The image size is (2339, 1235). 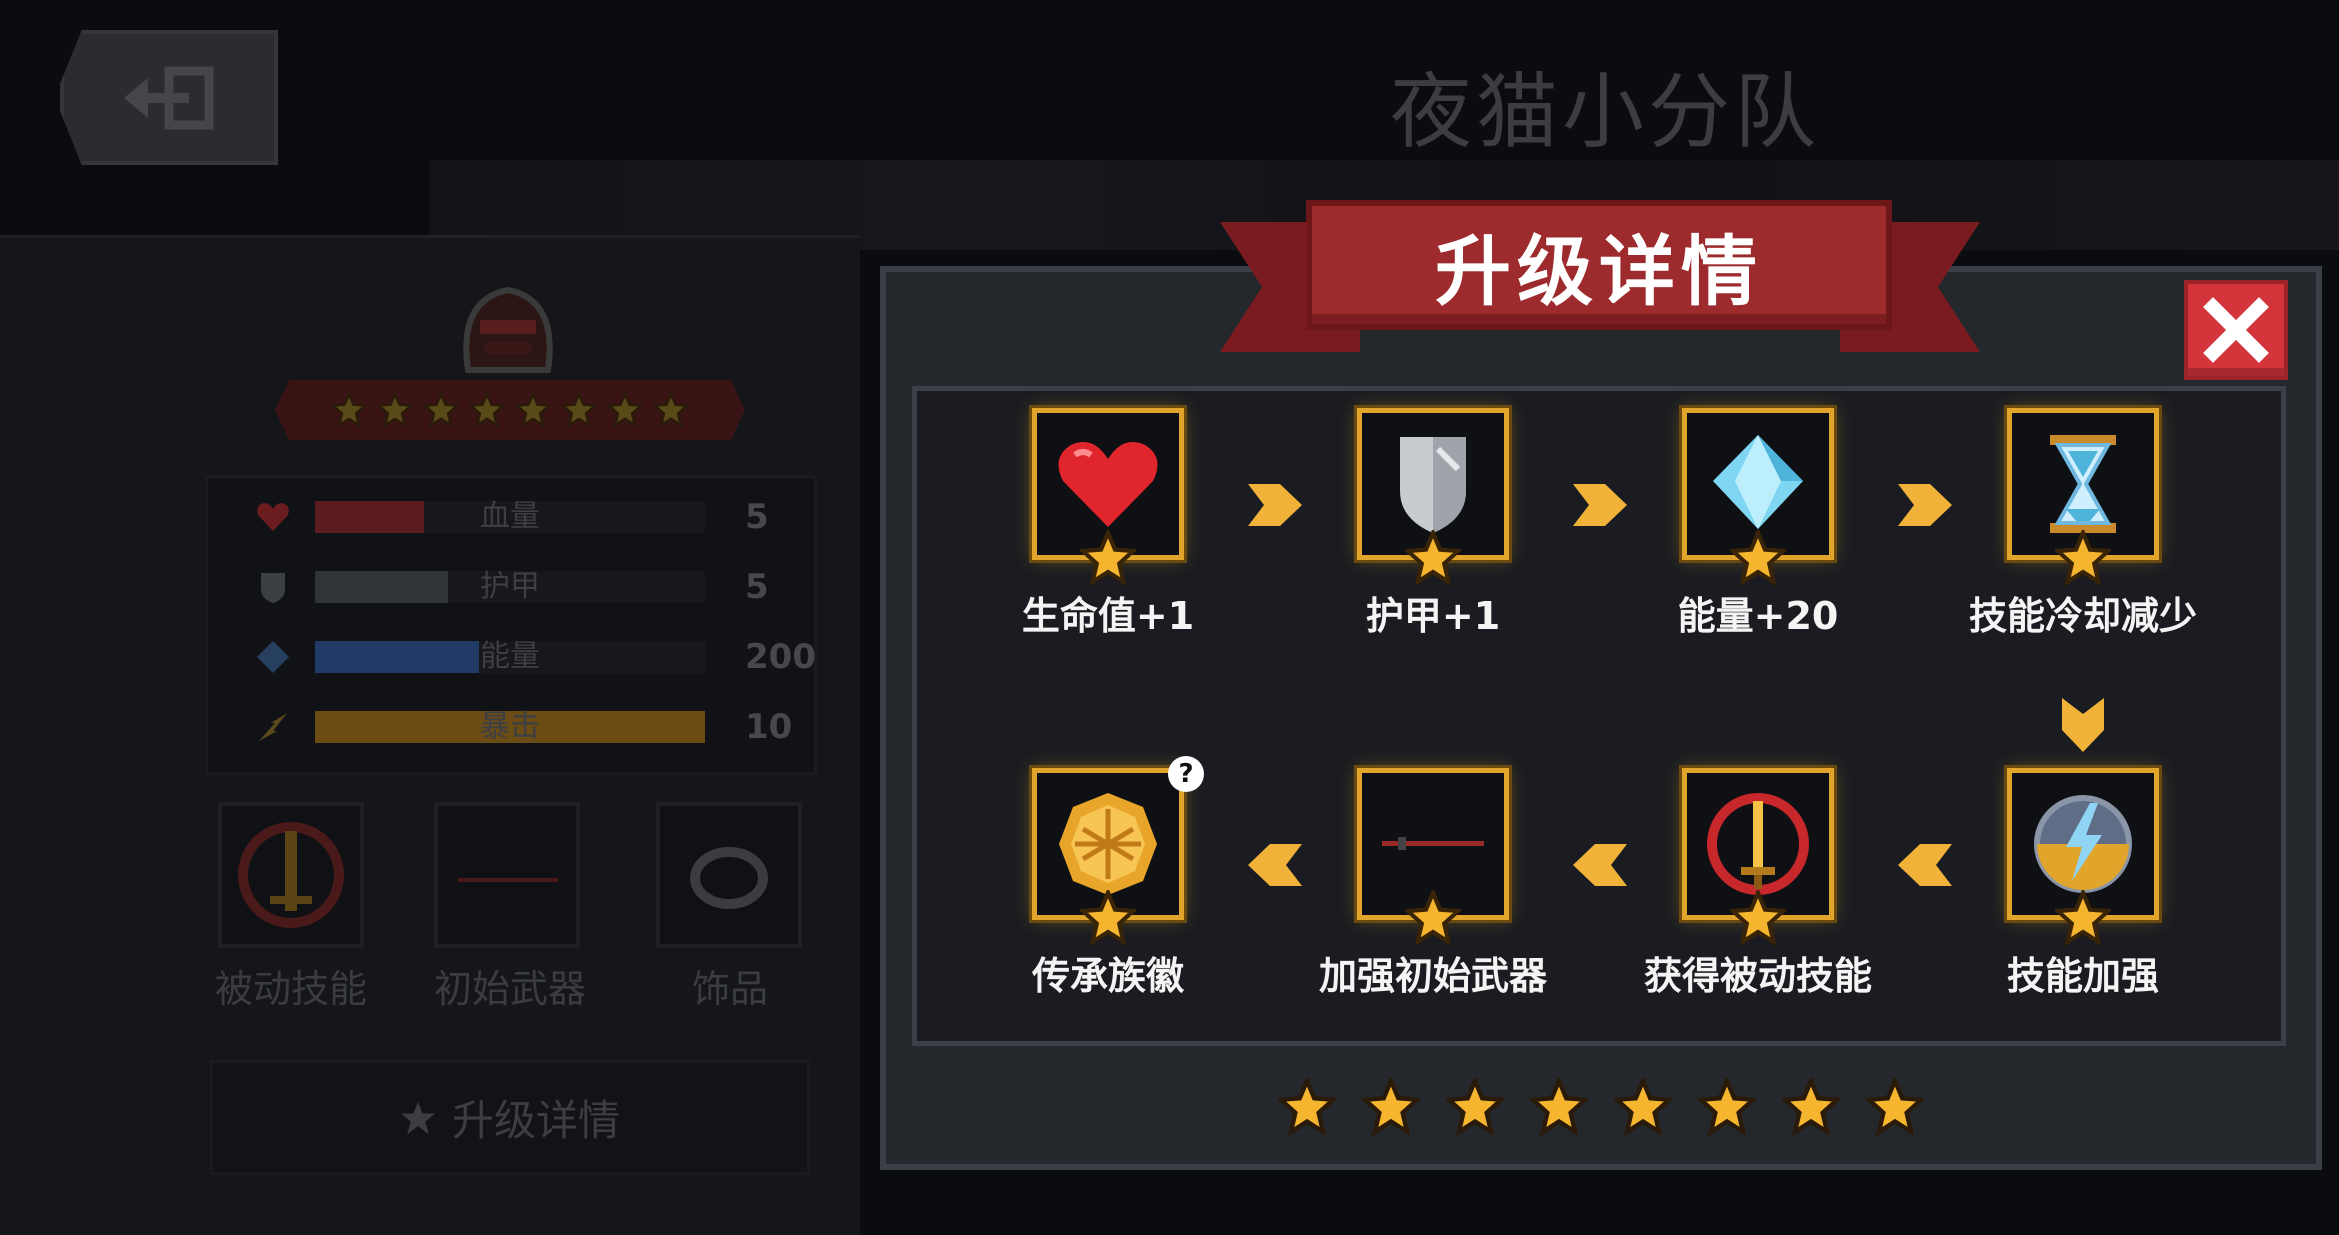 I want to click on info-badge: ?, so click(x=1186, y=774).